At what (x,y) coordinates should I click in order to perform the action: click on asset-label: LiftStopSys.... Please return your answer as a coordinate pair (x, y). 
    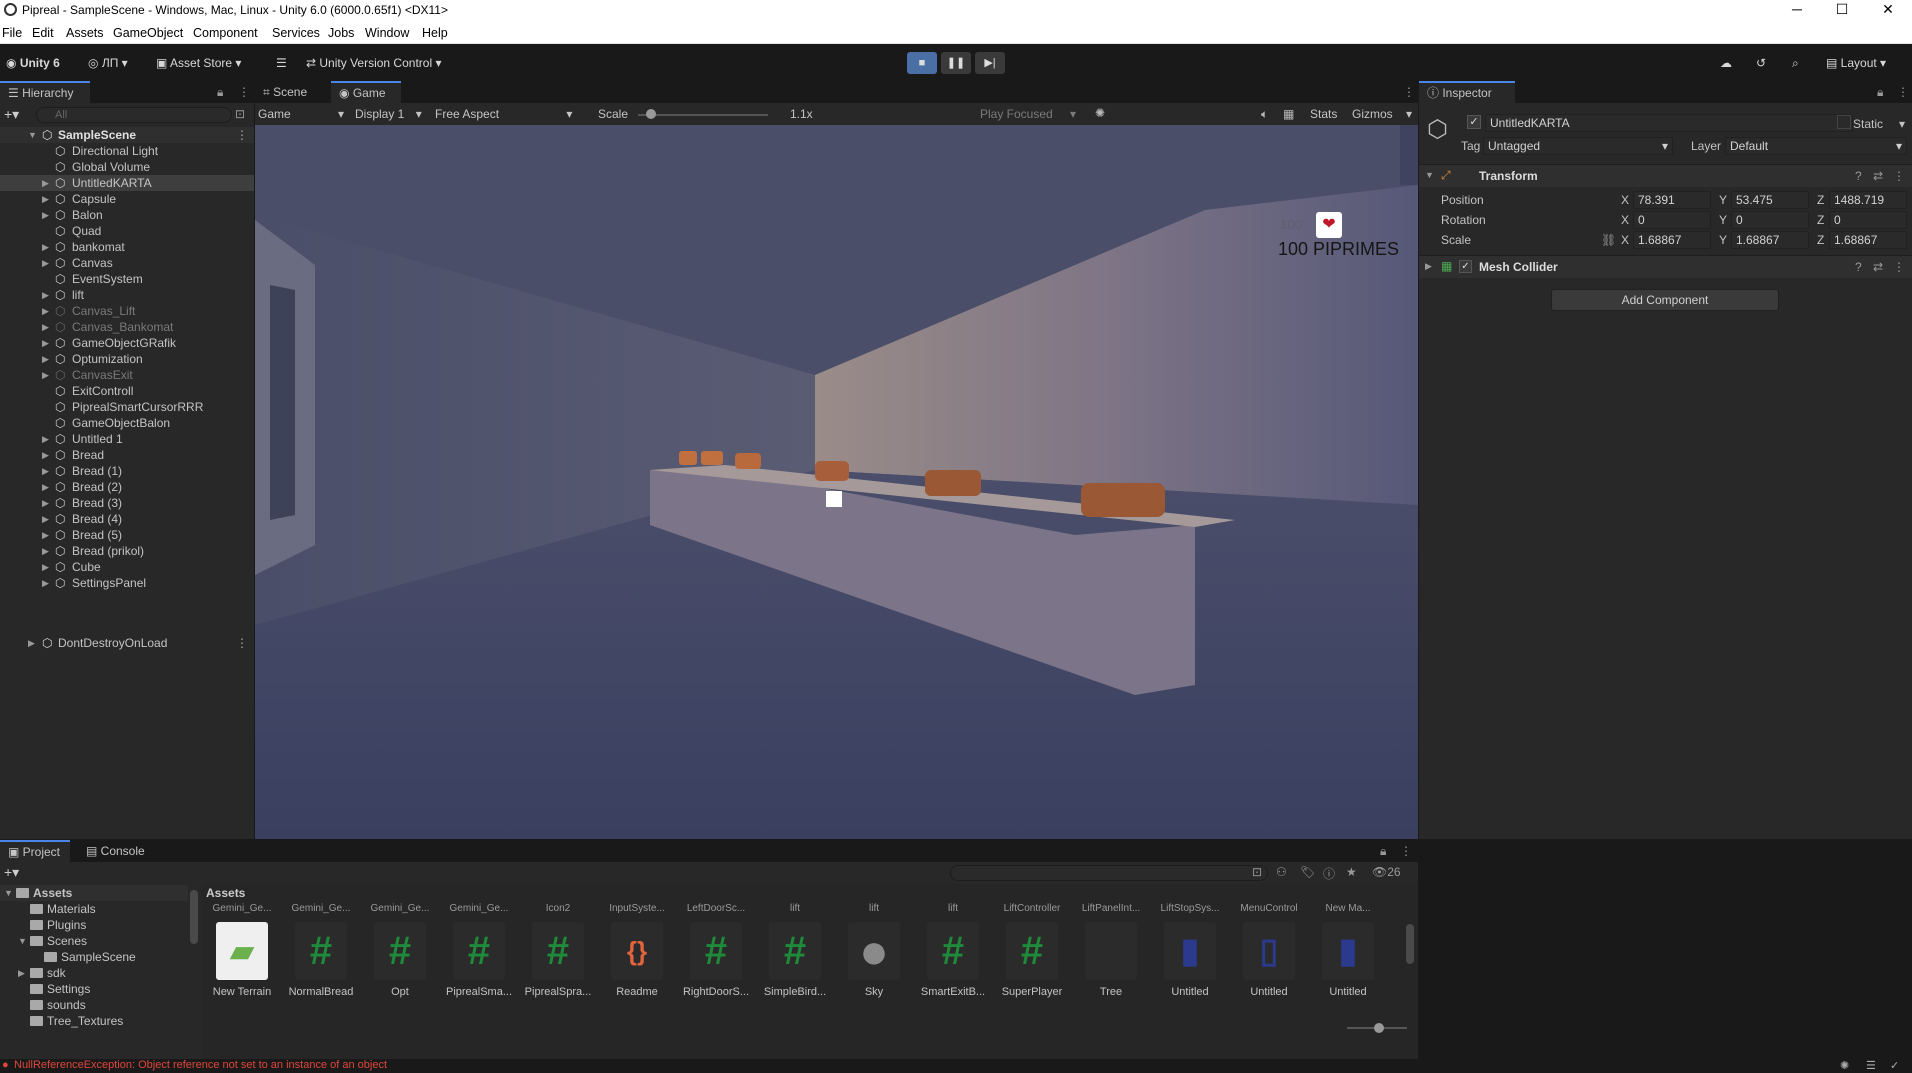
    Looking at the image, I should click on (1190, 908).